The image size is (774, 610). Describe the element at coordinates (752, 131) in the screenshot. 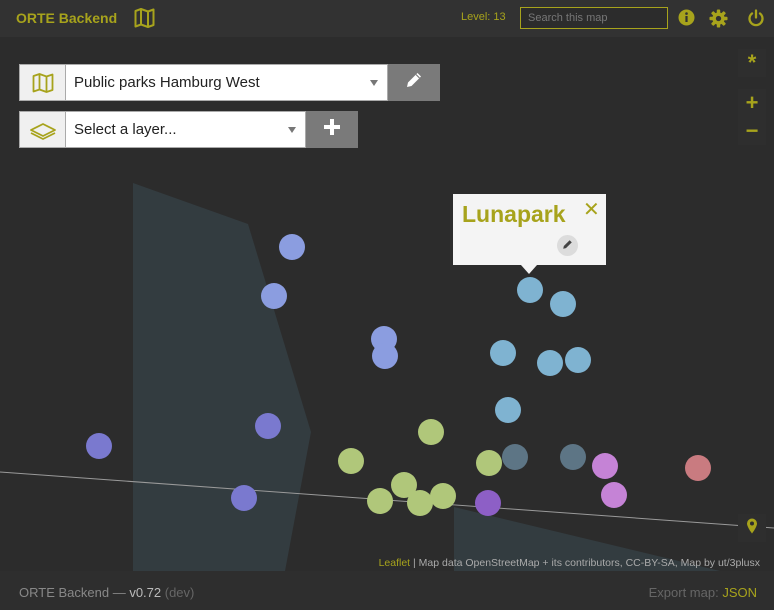

I see `zoom-out-button: −` at that location.